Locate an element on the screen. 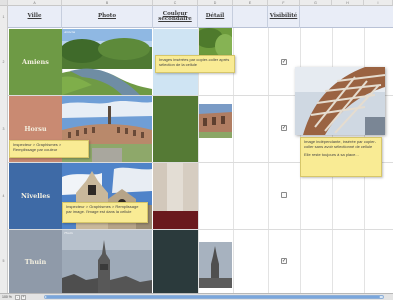 This screenshot has width=393, height=300. row-number-1: 1 is located at coordinates (4, 17).